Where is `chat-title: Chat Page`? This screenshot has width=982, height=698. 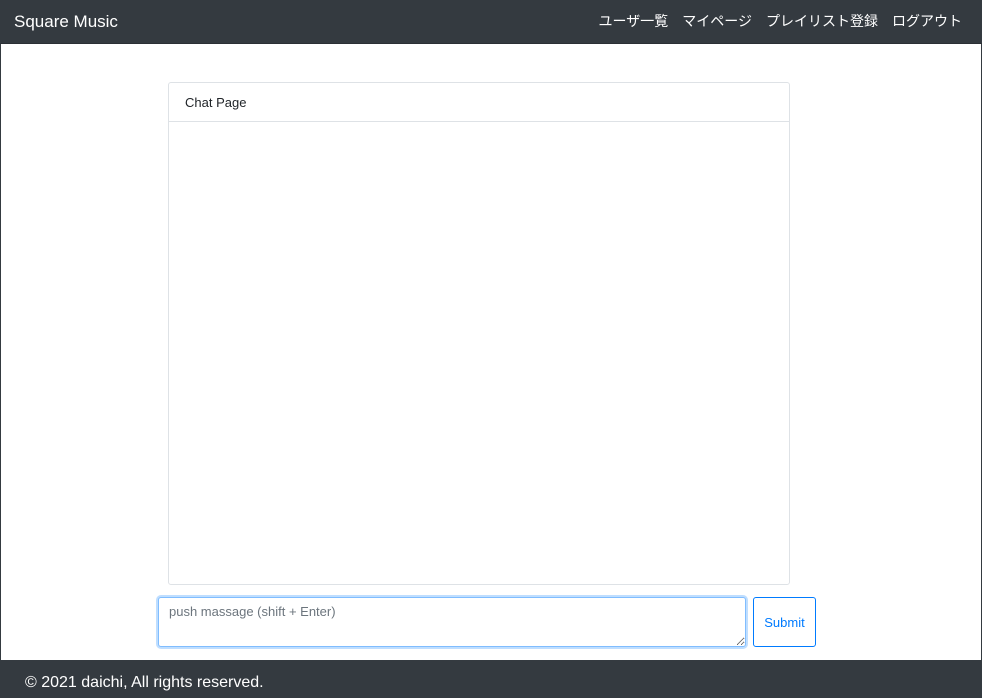 chat-title: Chat Page is located at coordinates (479, 102).